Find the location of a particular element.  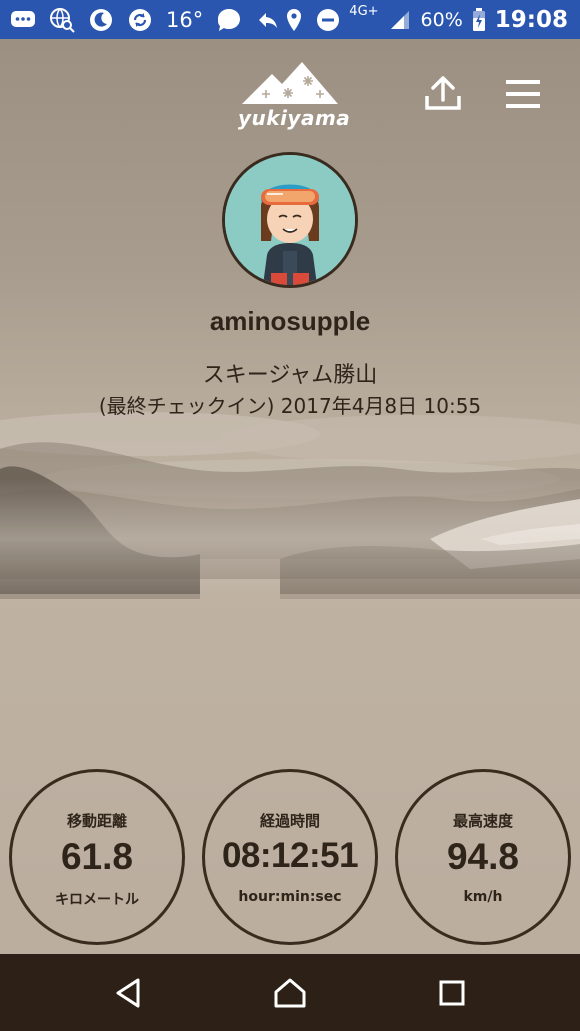

last-checkin-time: (最終チェックイン) 2017年4月8日 10:55 is located at coordinates (290, 406).